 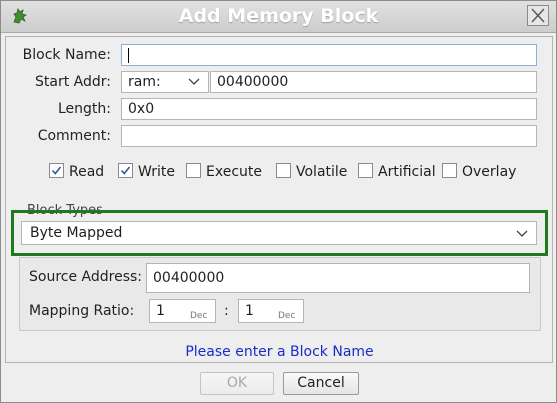 What do you see at coordinates (329, 55) in the screenshot?
I see `block-name-input` at bounding box center [329, 55].